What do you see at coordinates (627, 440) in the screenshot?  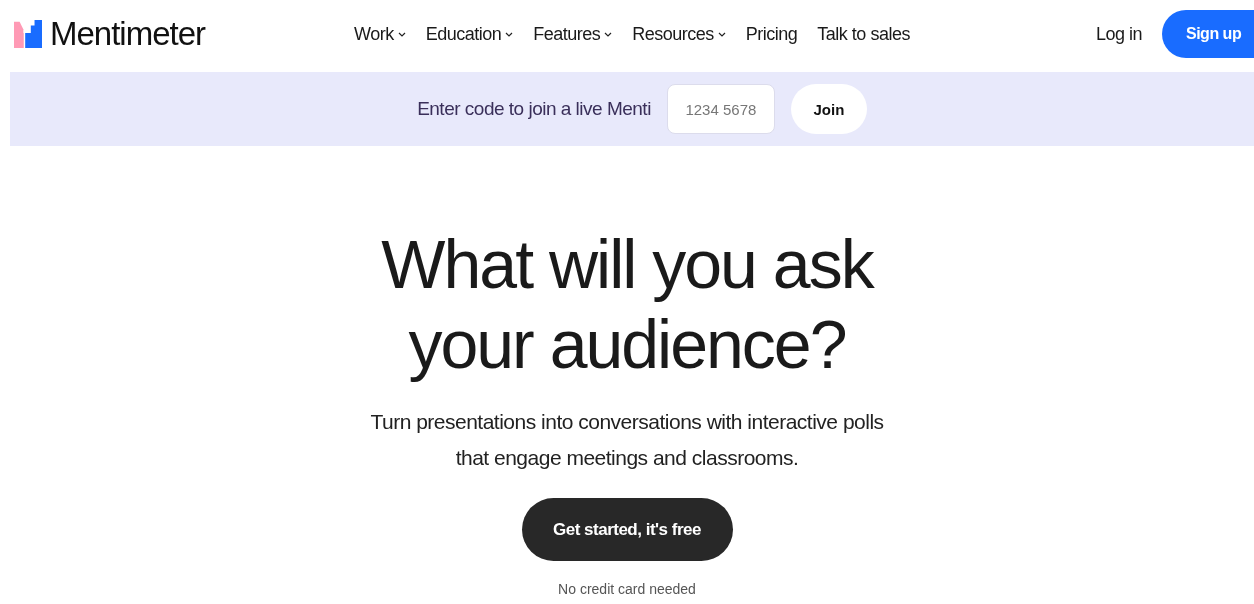 I see `hero-subtitle: Turn presentations into conversations with interactive polls that engage meetings and classrooms.` at bounding box center [627, 440].